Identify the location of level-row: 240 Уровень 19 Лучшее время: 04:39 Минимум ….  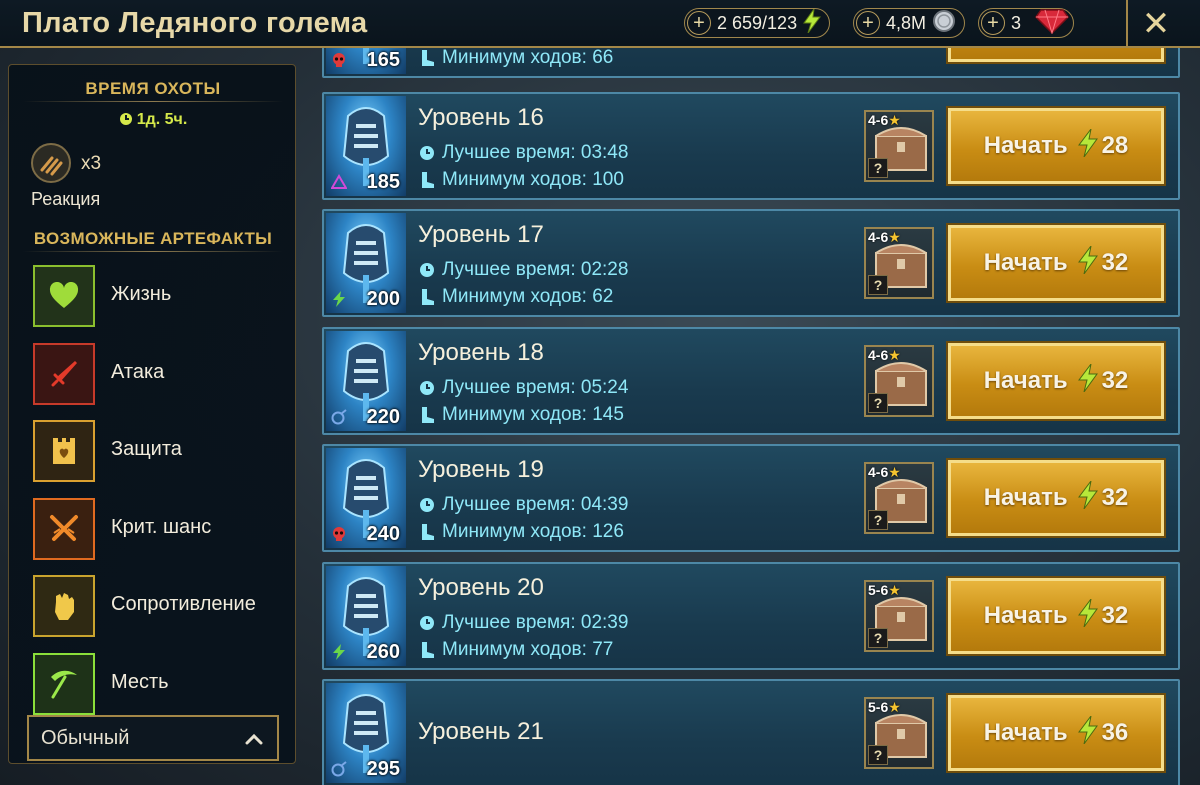
(751, 498).